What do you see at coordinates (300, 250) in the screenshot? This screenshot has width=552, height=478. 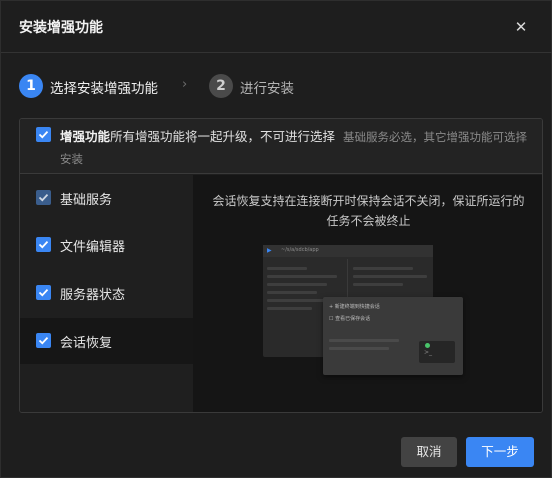 I see `terminal-tab-text: ~/s/a/sdcb/app` at bounding box center [300, 250].